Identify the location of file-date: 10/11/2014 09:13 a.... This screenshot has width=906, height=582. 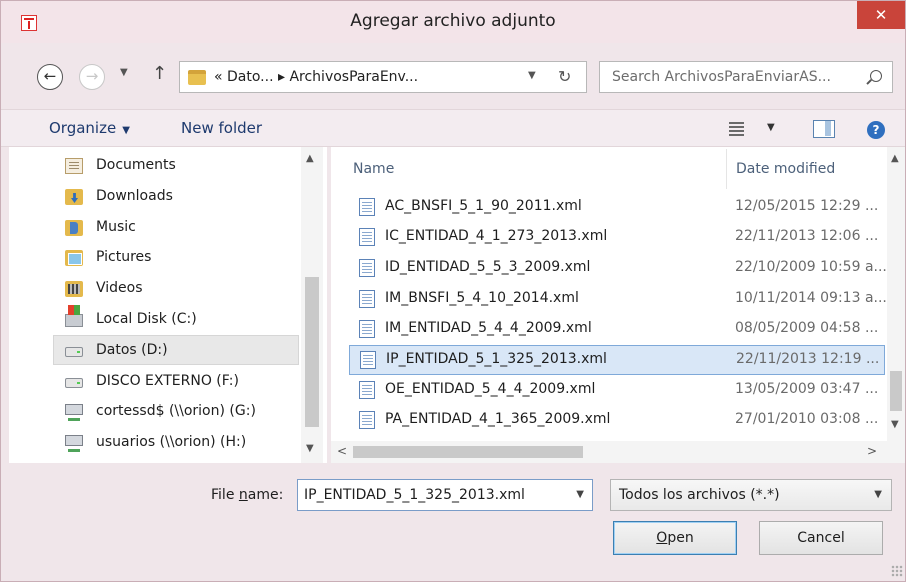
(811, 298).